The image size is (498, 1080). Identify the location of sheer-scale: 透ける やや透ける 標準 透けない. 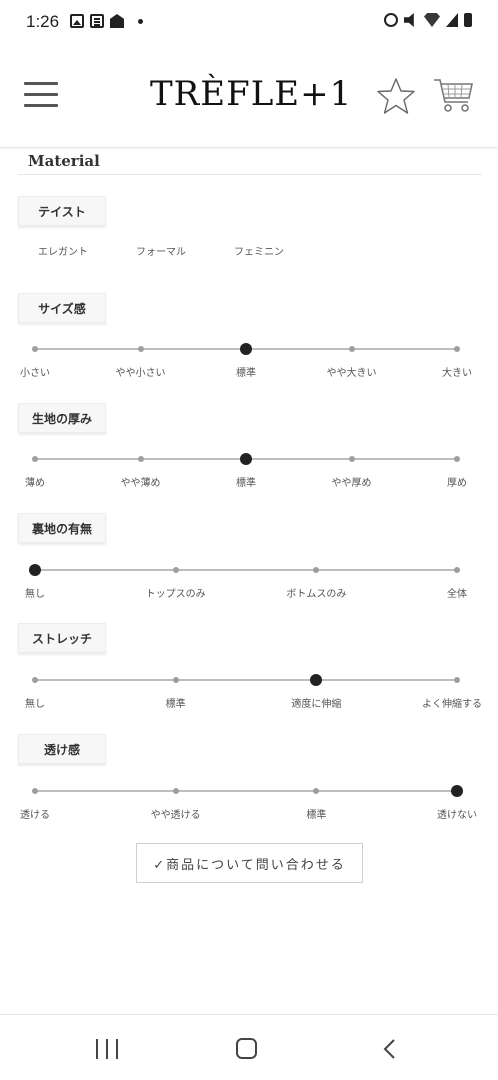
(249, 807).